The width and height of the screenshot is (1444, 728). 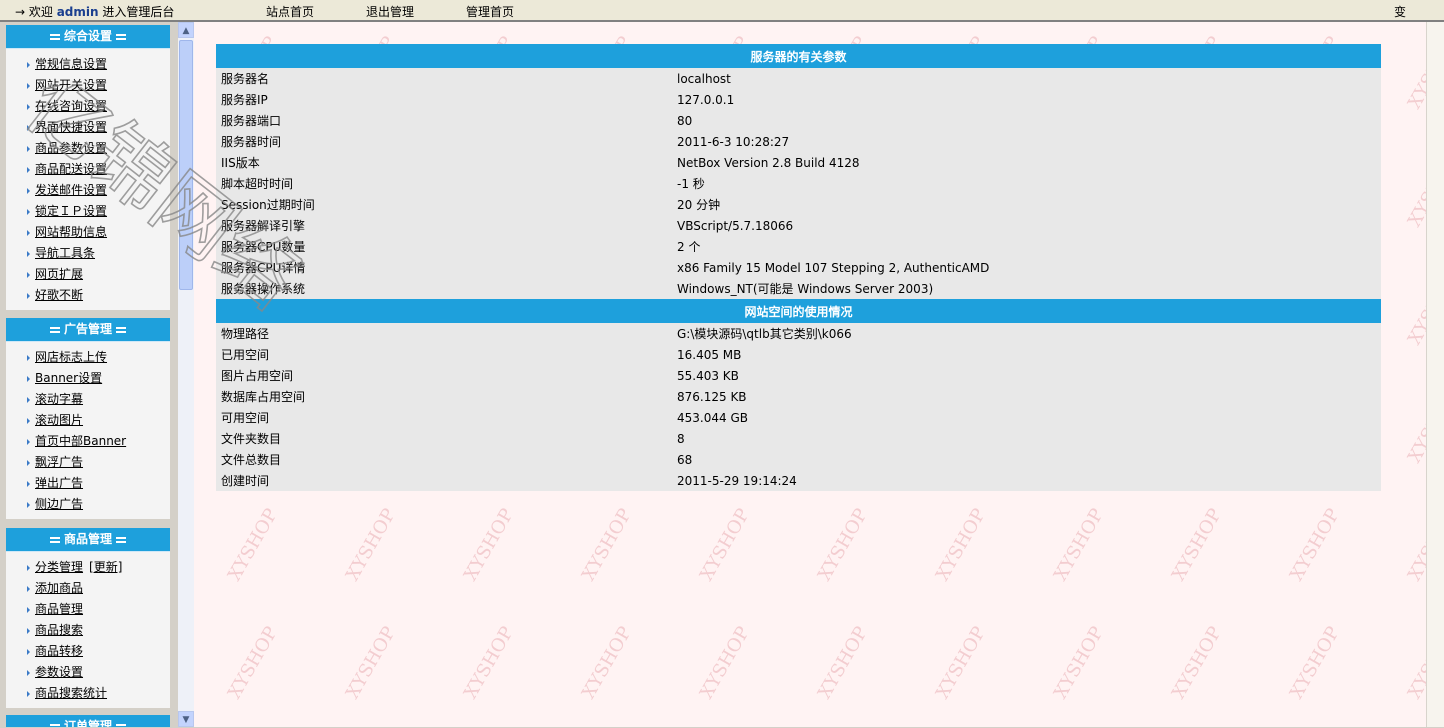 I want to click on menu-item-link: Banner设置, so click(x=68, y=378).